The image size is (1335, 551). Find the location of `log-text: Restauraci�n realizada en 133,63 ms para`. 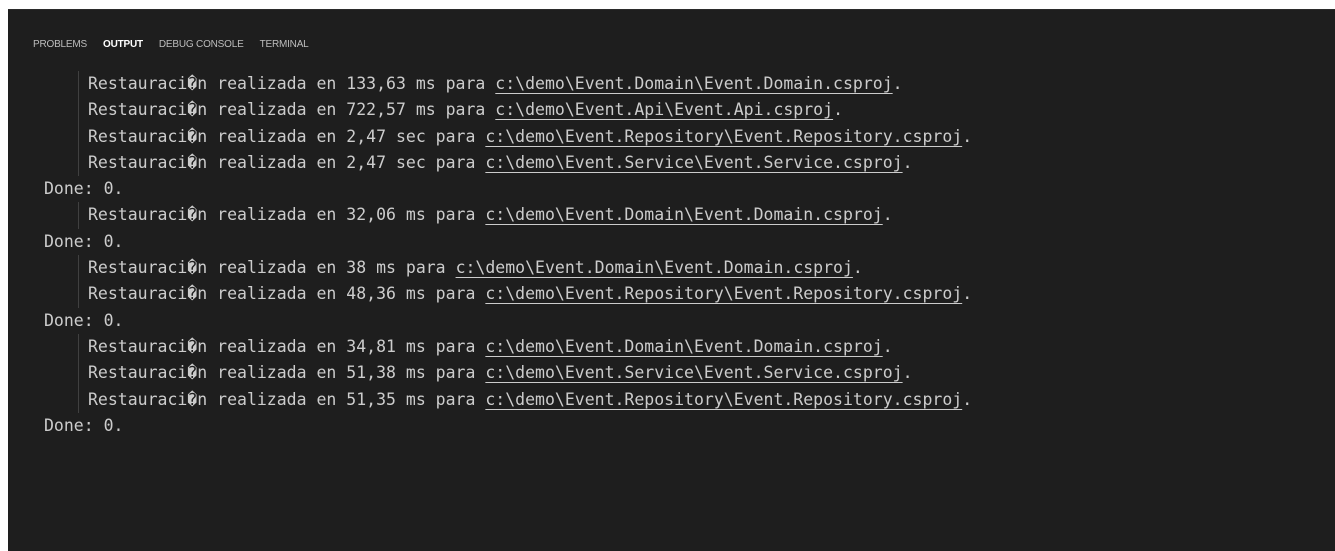

log-text: Restauraci�n realizada en 133,63 ms para is located at coordinates (292, 83).